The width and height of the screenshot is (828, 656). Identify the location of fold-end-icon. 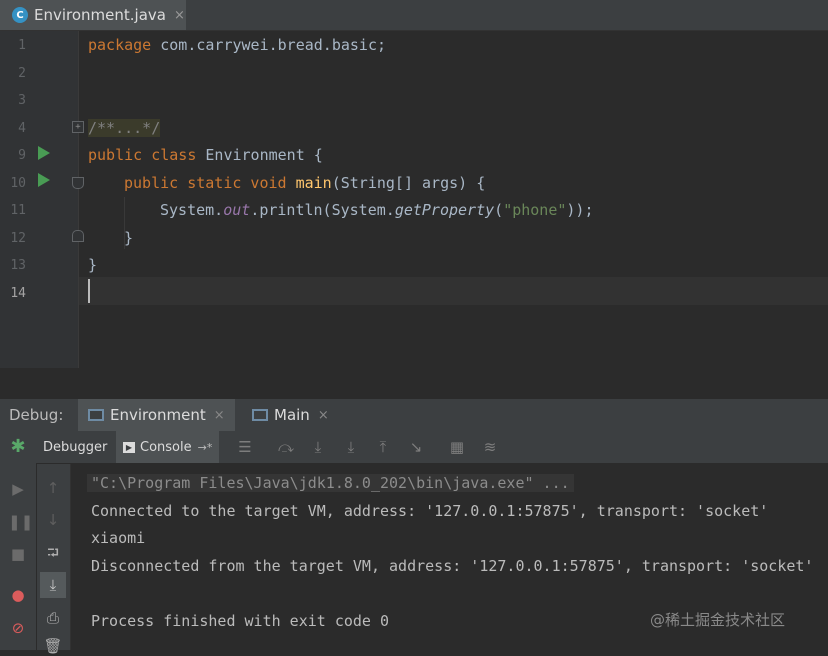
(78, 236).